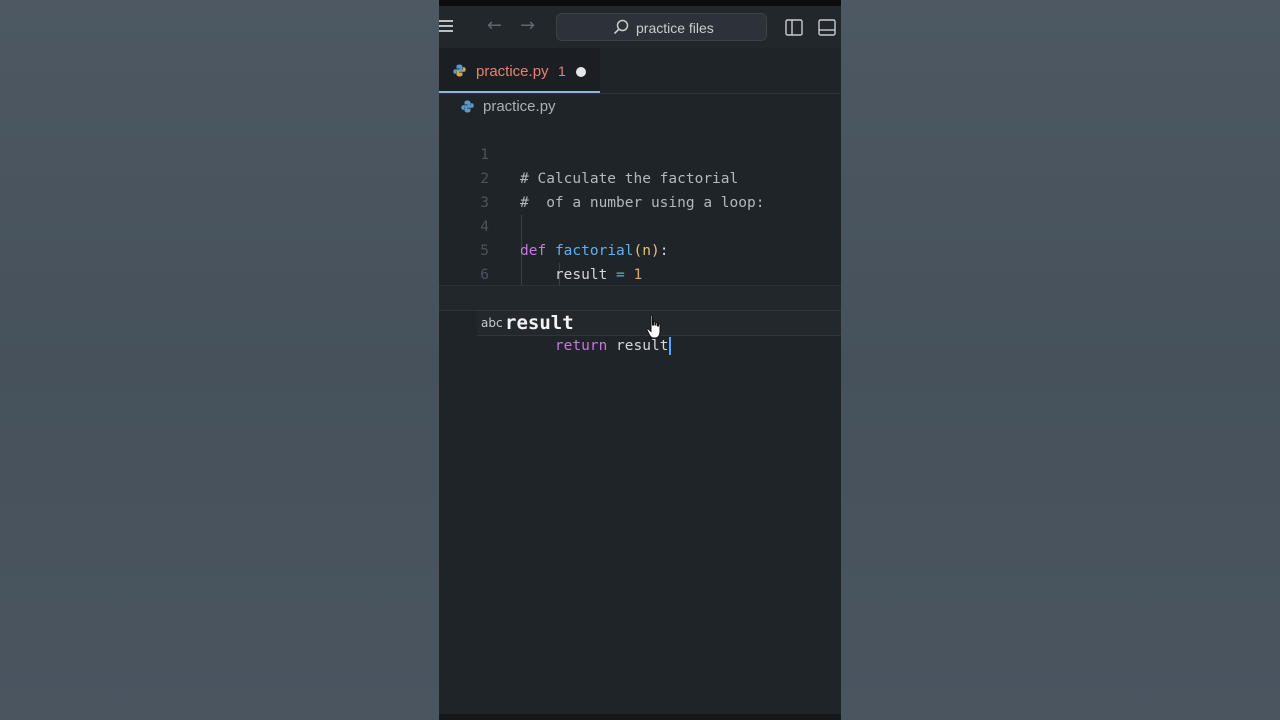  What do you see at coordinates (492, 323) in the screenshot?
I see `text-suggestion-icon: abc` at bounding box center [492, 323].